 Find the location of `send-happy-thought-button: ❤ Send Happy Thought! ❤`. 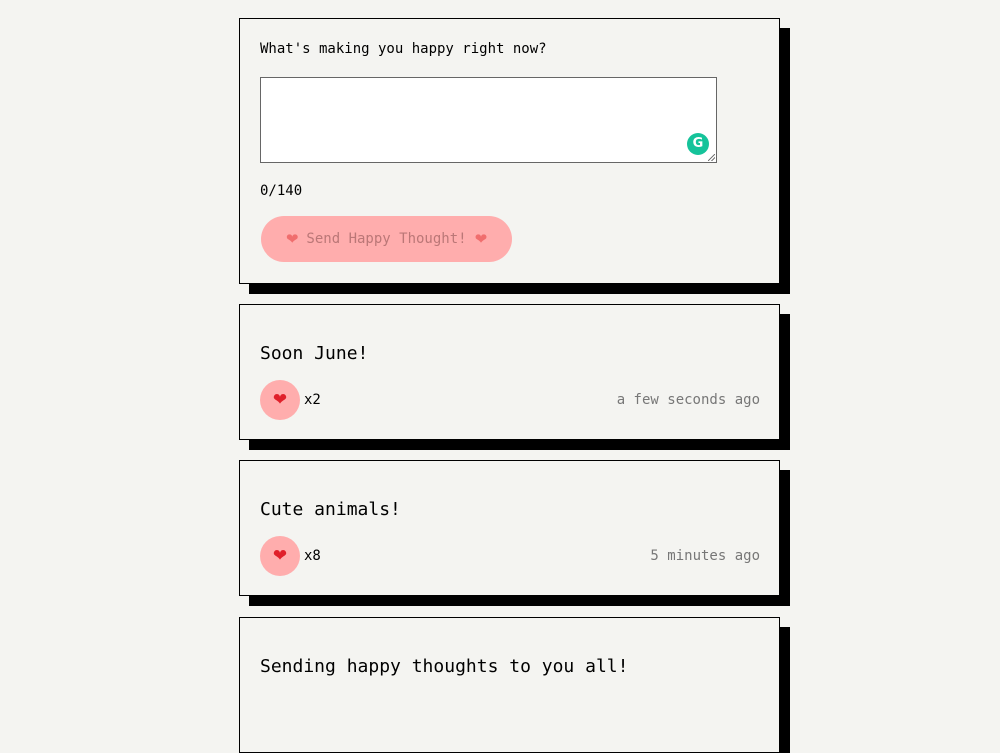

send-happy-thought-button: ❤ Send Happy Thought! ❤ is located at coordinates (386, 239).